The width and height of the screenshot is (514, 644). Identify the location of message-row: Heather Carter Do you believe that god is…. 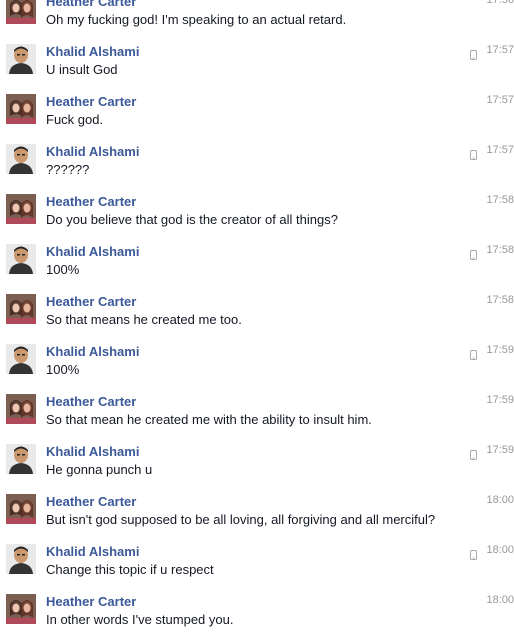
(257, 219).